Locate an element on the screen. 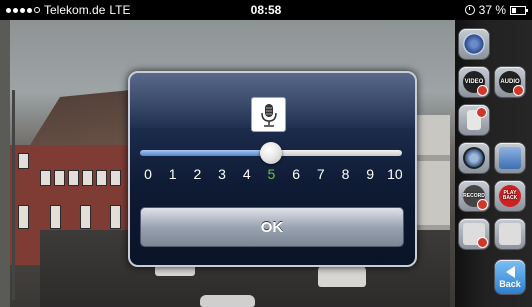 Image resolution: width=532 pixels, height=307 pixels. scale-tick-label: 9 is located at coordinates (370, 175).